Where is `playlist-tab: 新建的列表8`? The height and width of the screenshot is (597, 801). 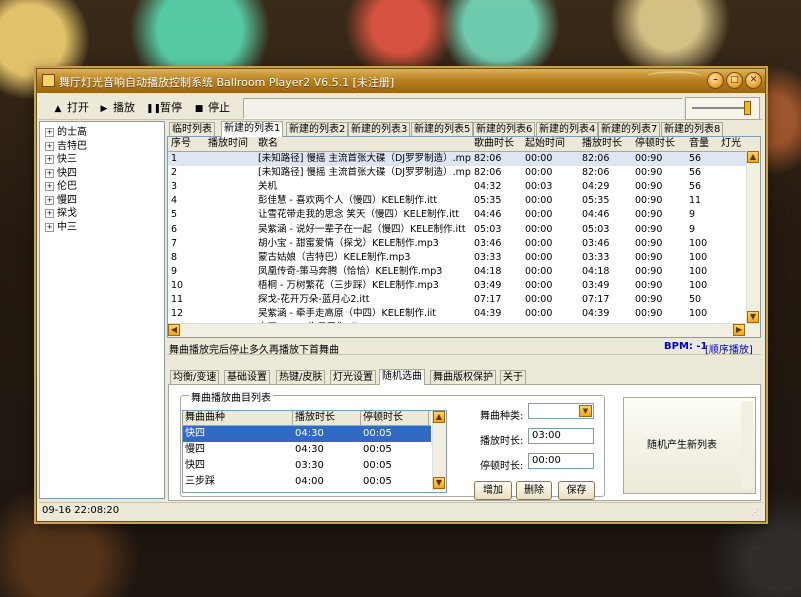 playlist-tab: 新建的列表8 is located at coordinates (692, 129).